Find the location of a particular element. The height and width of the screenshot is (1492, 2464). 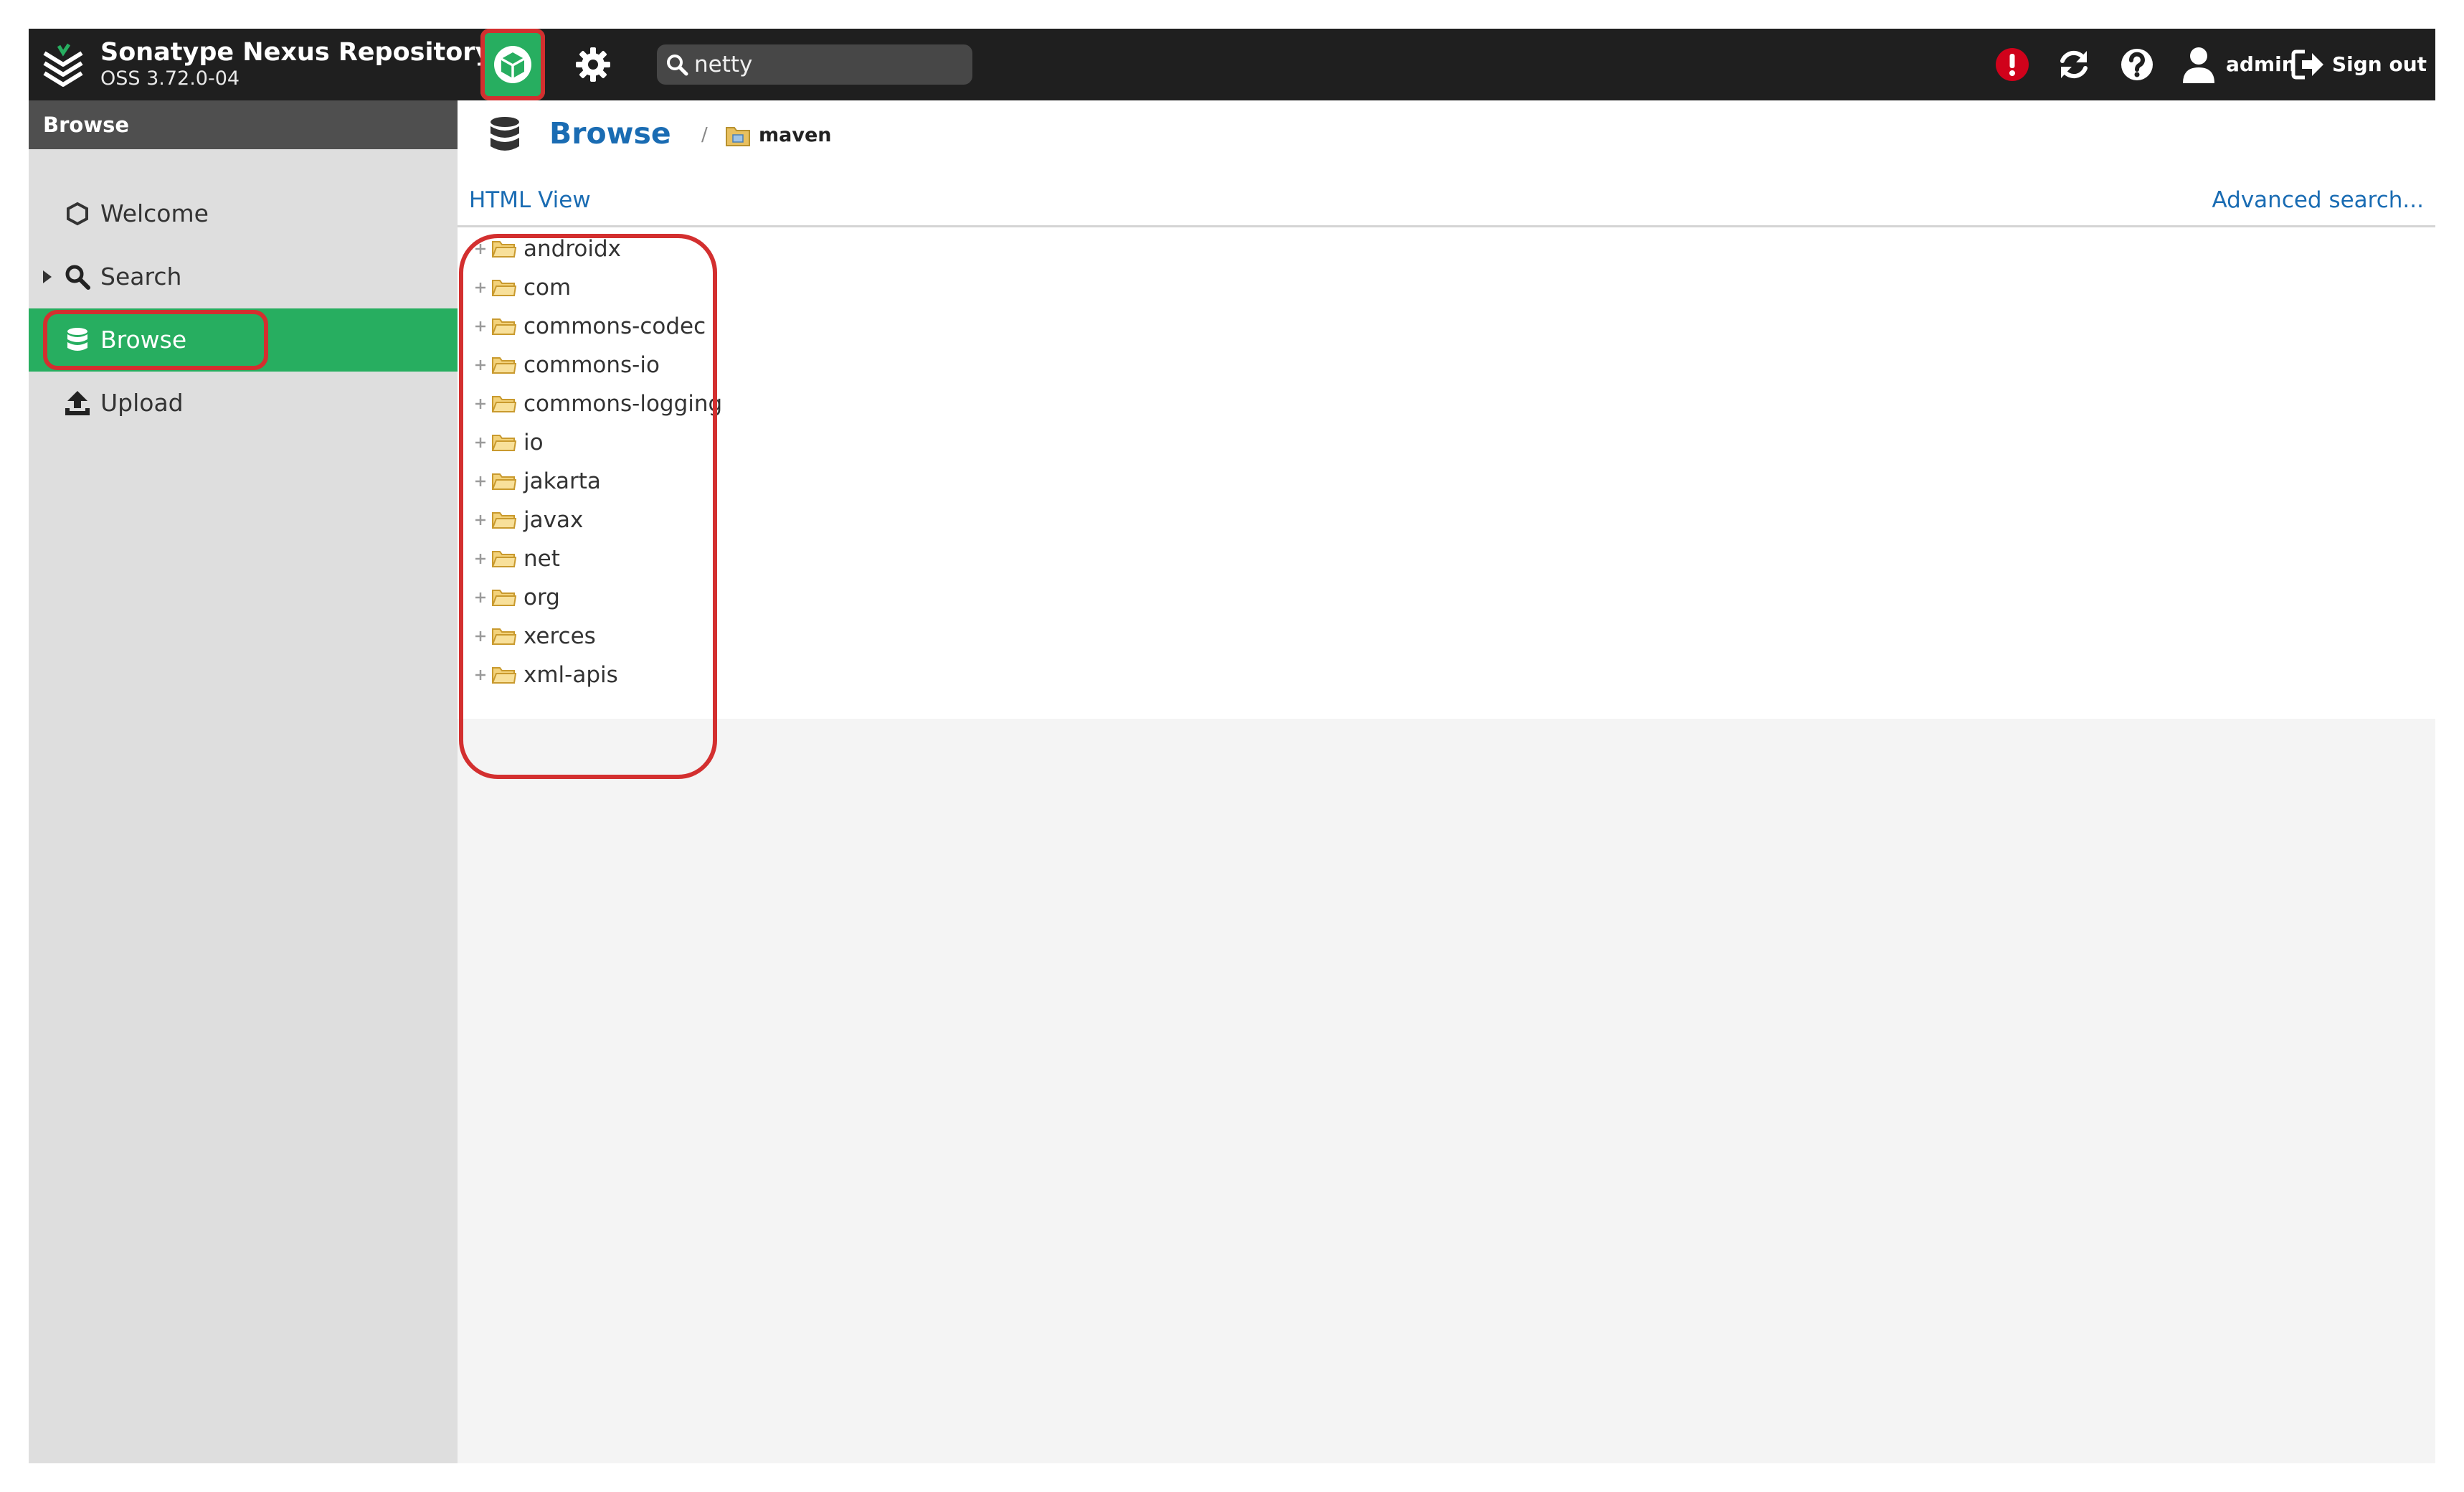

tree-node-label: jakarta is located at coordinates (562, 481).